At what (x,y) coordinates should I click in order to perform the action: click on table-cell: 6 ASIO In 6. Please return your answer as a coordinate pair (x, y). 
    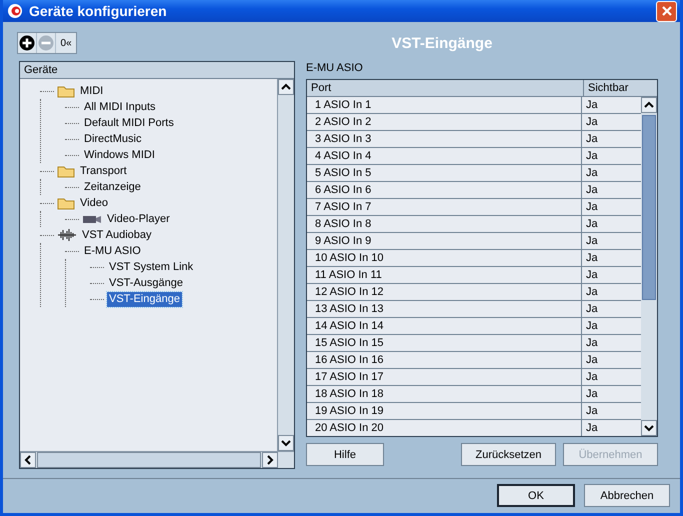
    Looking at the image, I should click on (444, 190).